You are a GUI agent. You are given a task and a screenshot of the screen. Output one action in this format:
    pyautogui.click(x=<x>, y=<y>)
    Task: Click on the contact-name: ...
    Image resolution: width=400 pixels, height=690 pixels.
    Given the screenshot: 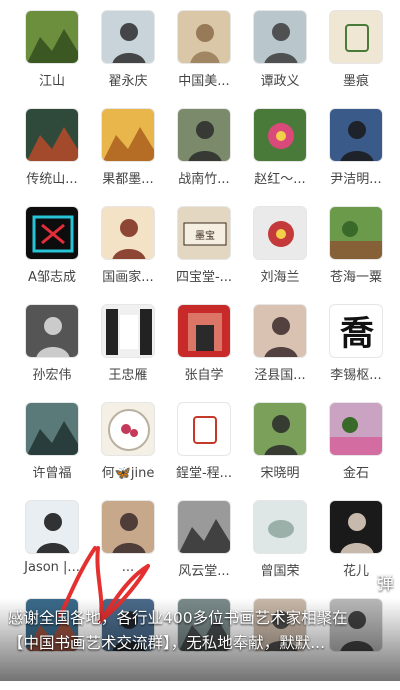 What is the action you would take?
    pyautogui.click(x=128, y=567)
    